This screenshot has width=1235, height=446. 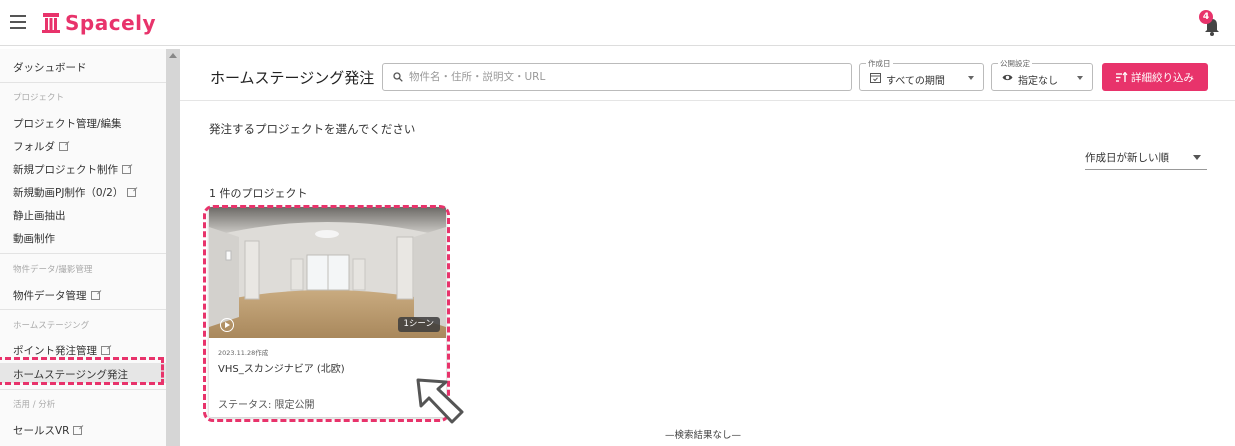 I want to click on sidebar-item-label: フォルダ, so click(x=34, y=147).